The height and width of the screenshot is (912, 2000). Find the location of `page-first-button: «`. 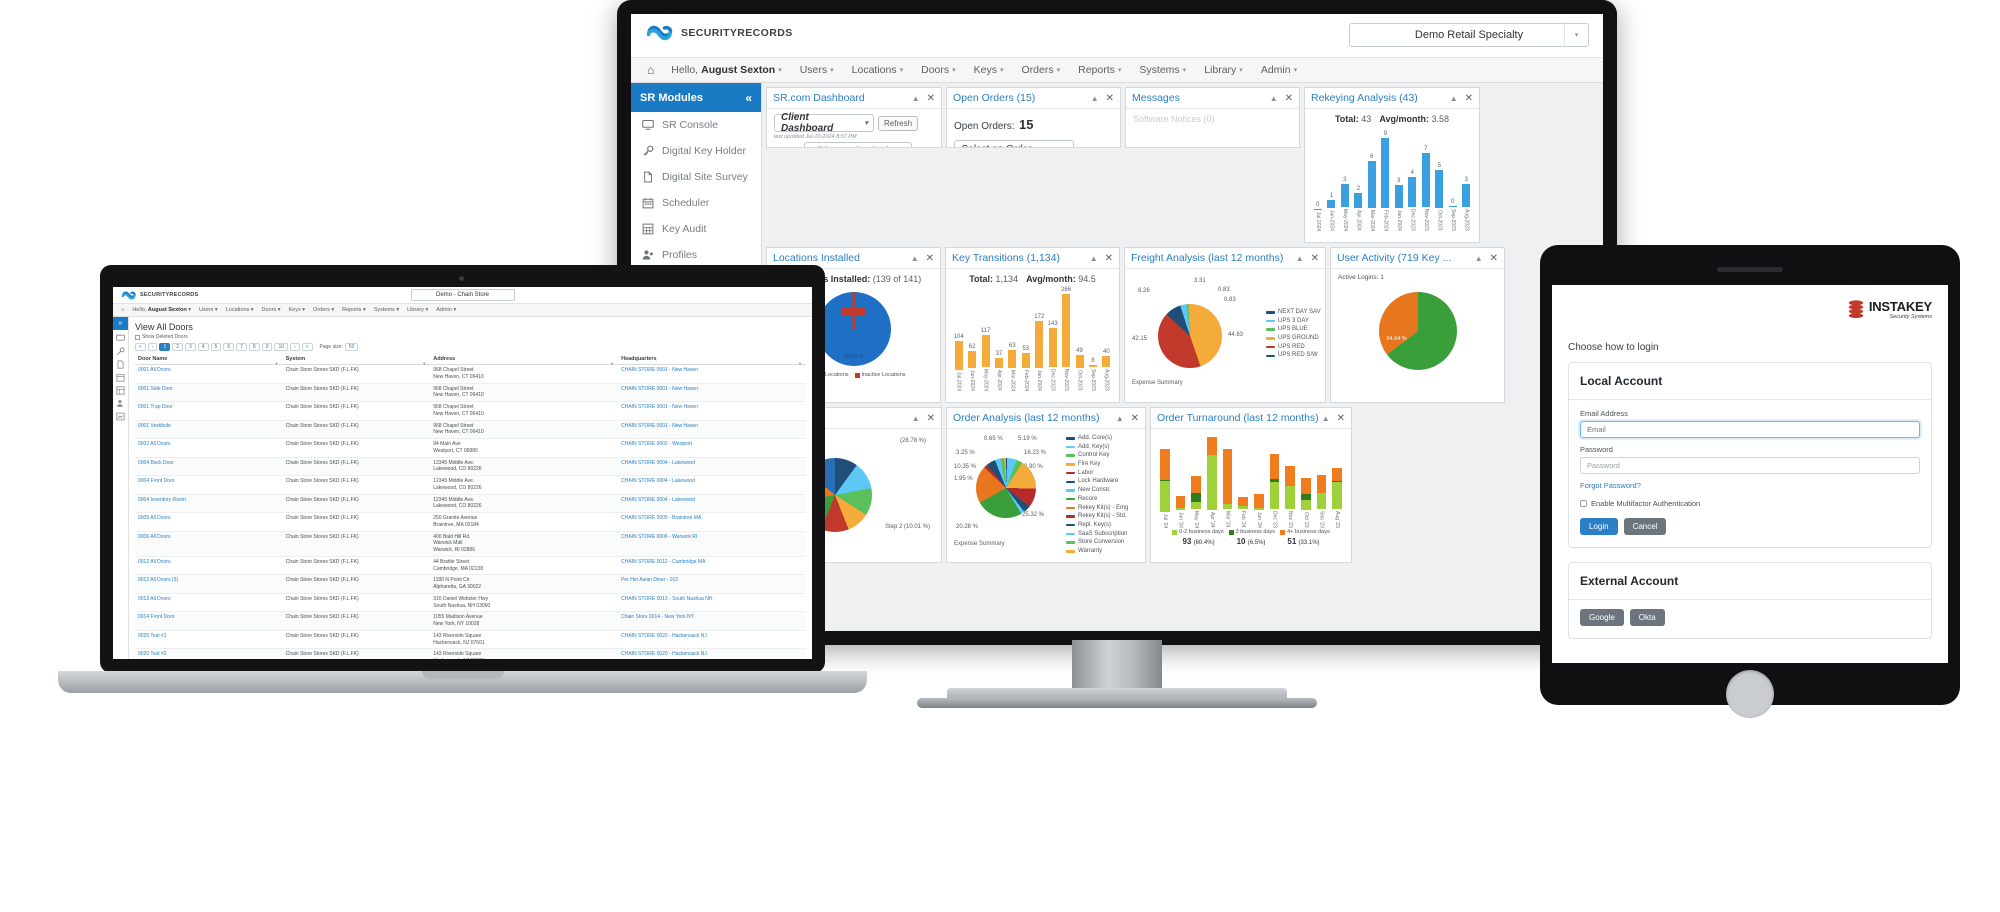

page-first-button: « is located at coordinates (140, 347).